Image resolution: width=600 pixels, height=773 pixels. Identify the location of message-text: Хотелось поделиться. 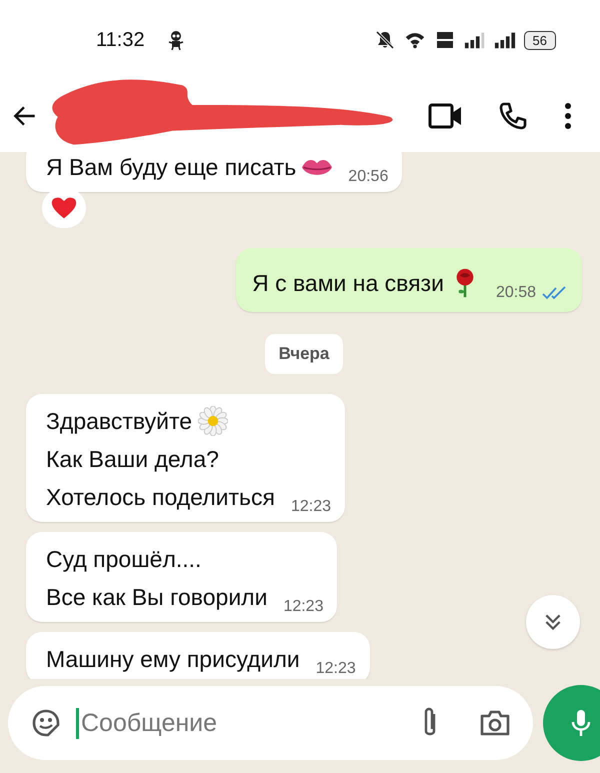
(160, 497).